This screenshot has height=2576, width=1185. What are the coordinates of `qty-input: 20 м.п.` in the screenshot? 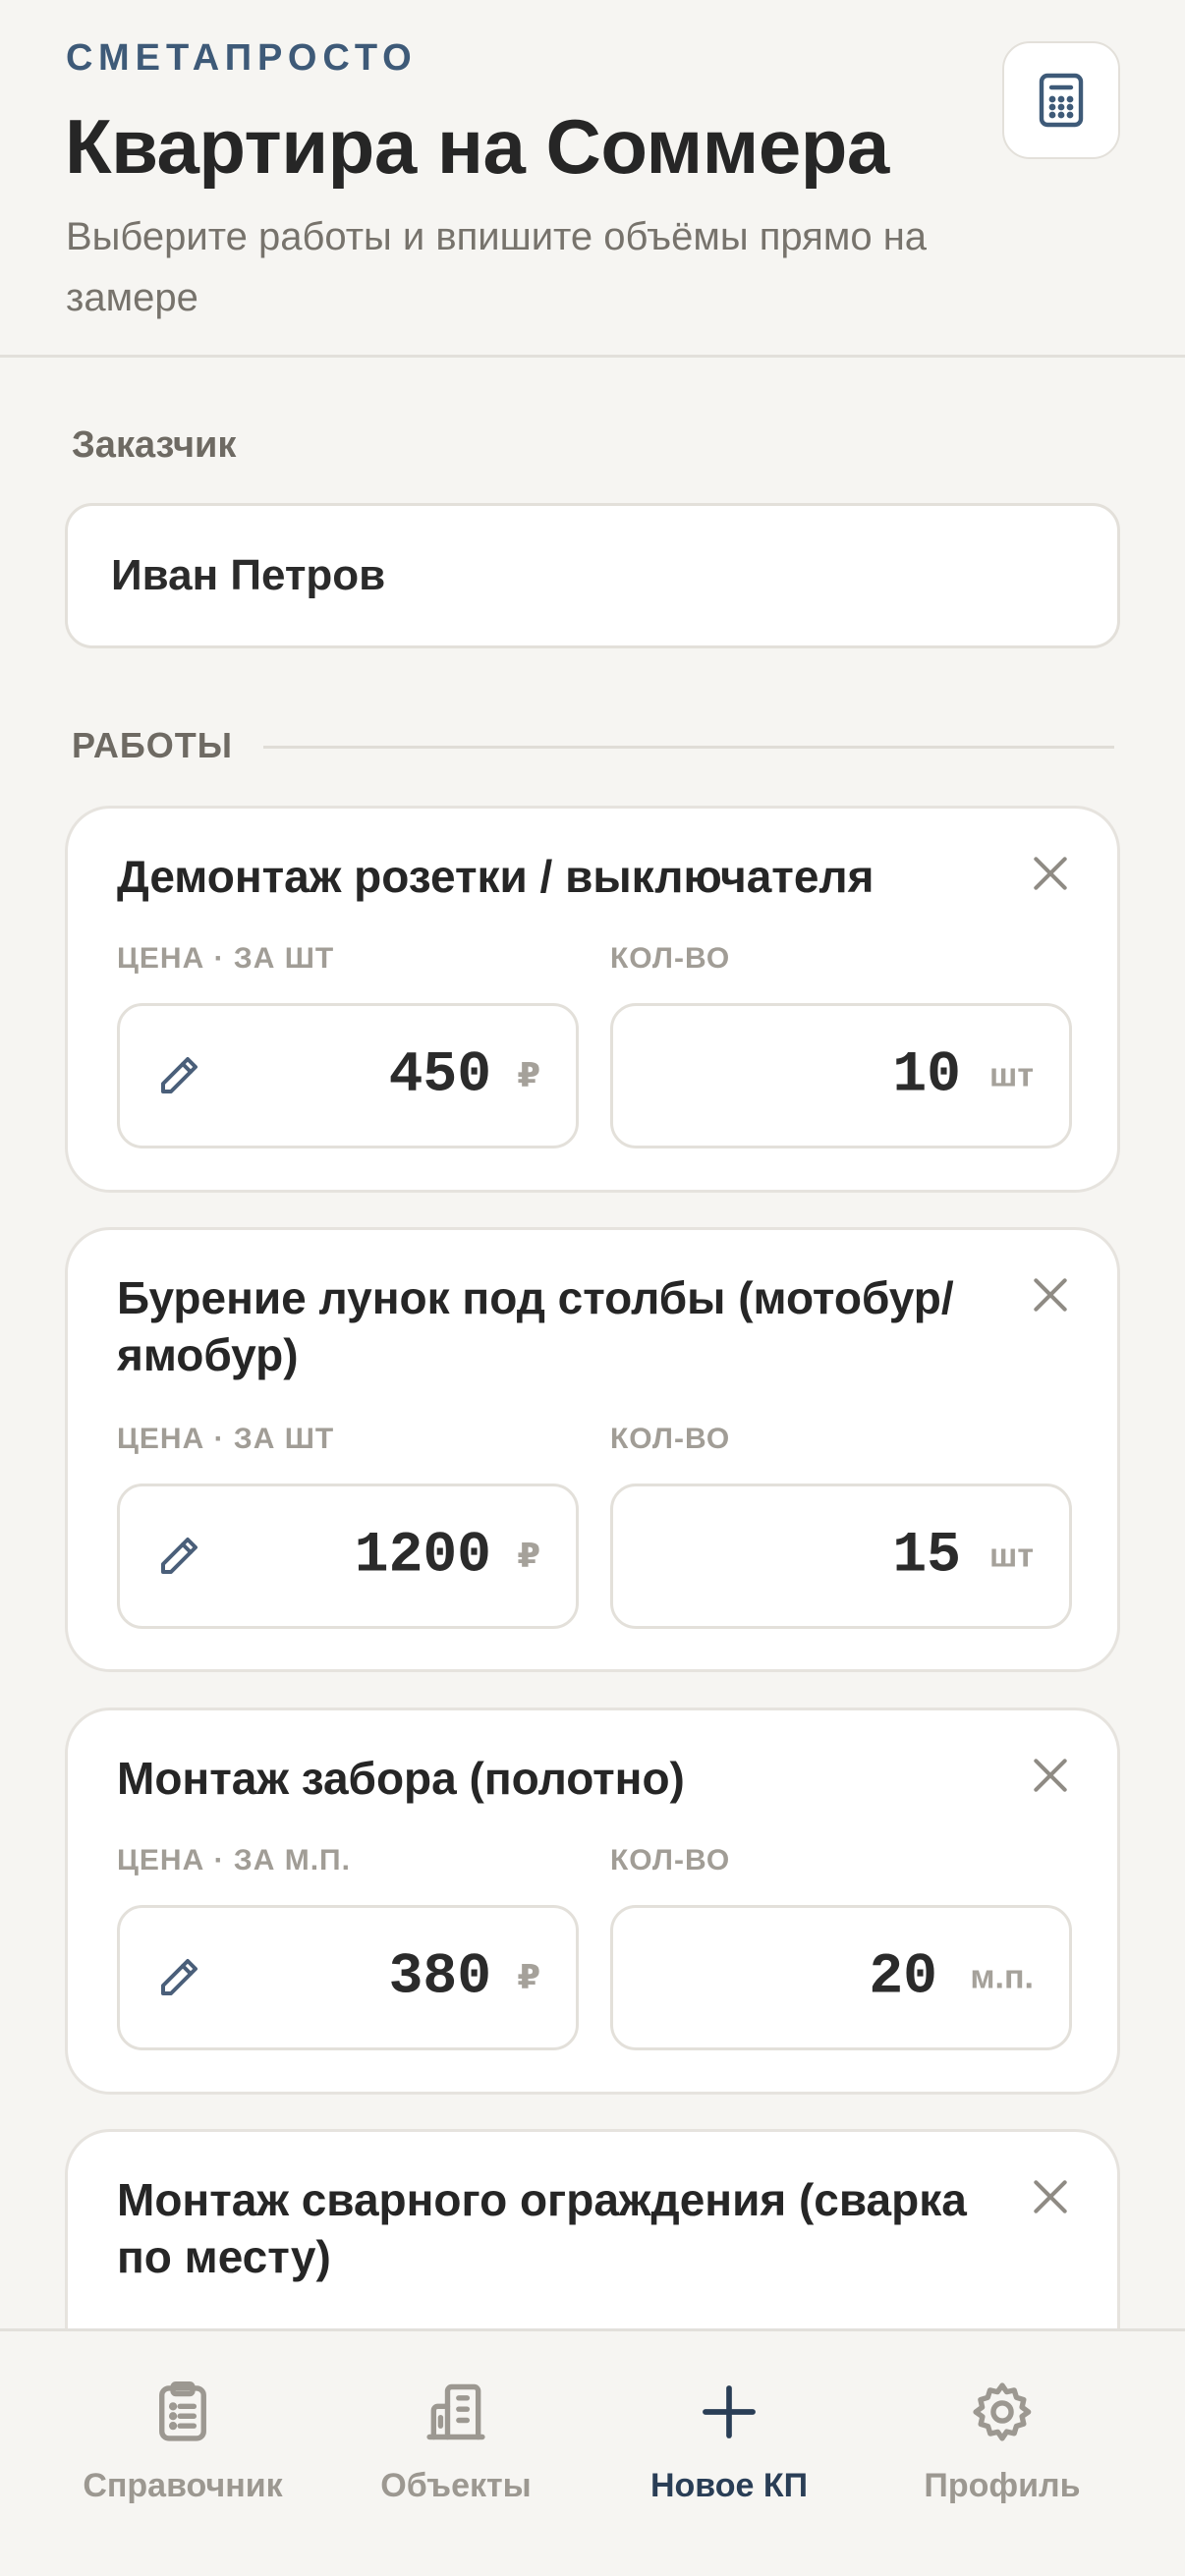 It's located at (841, 1977).